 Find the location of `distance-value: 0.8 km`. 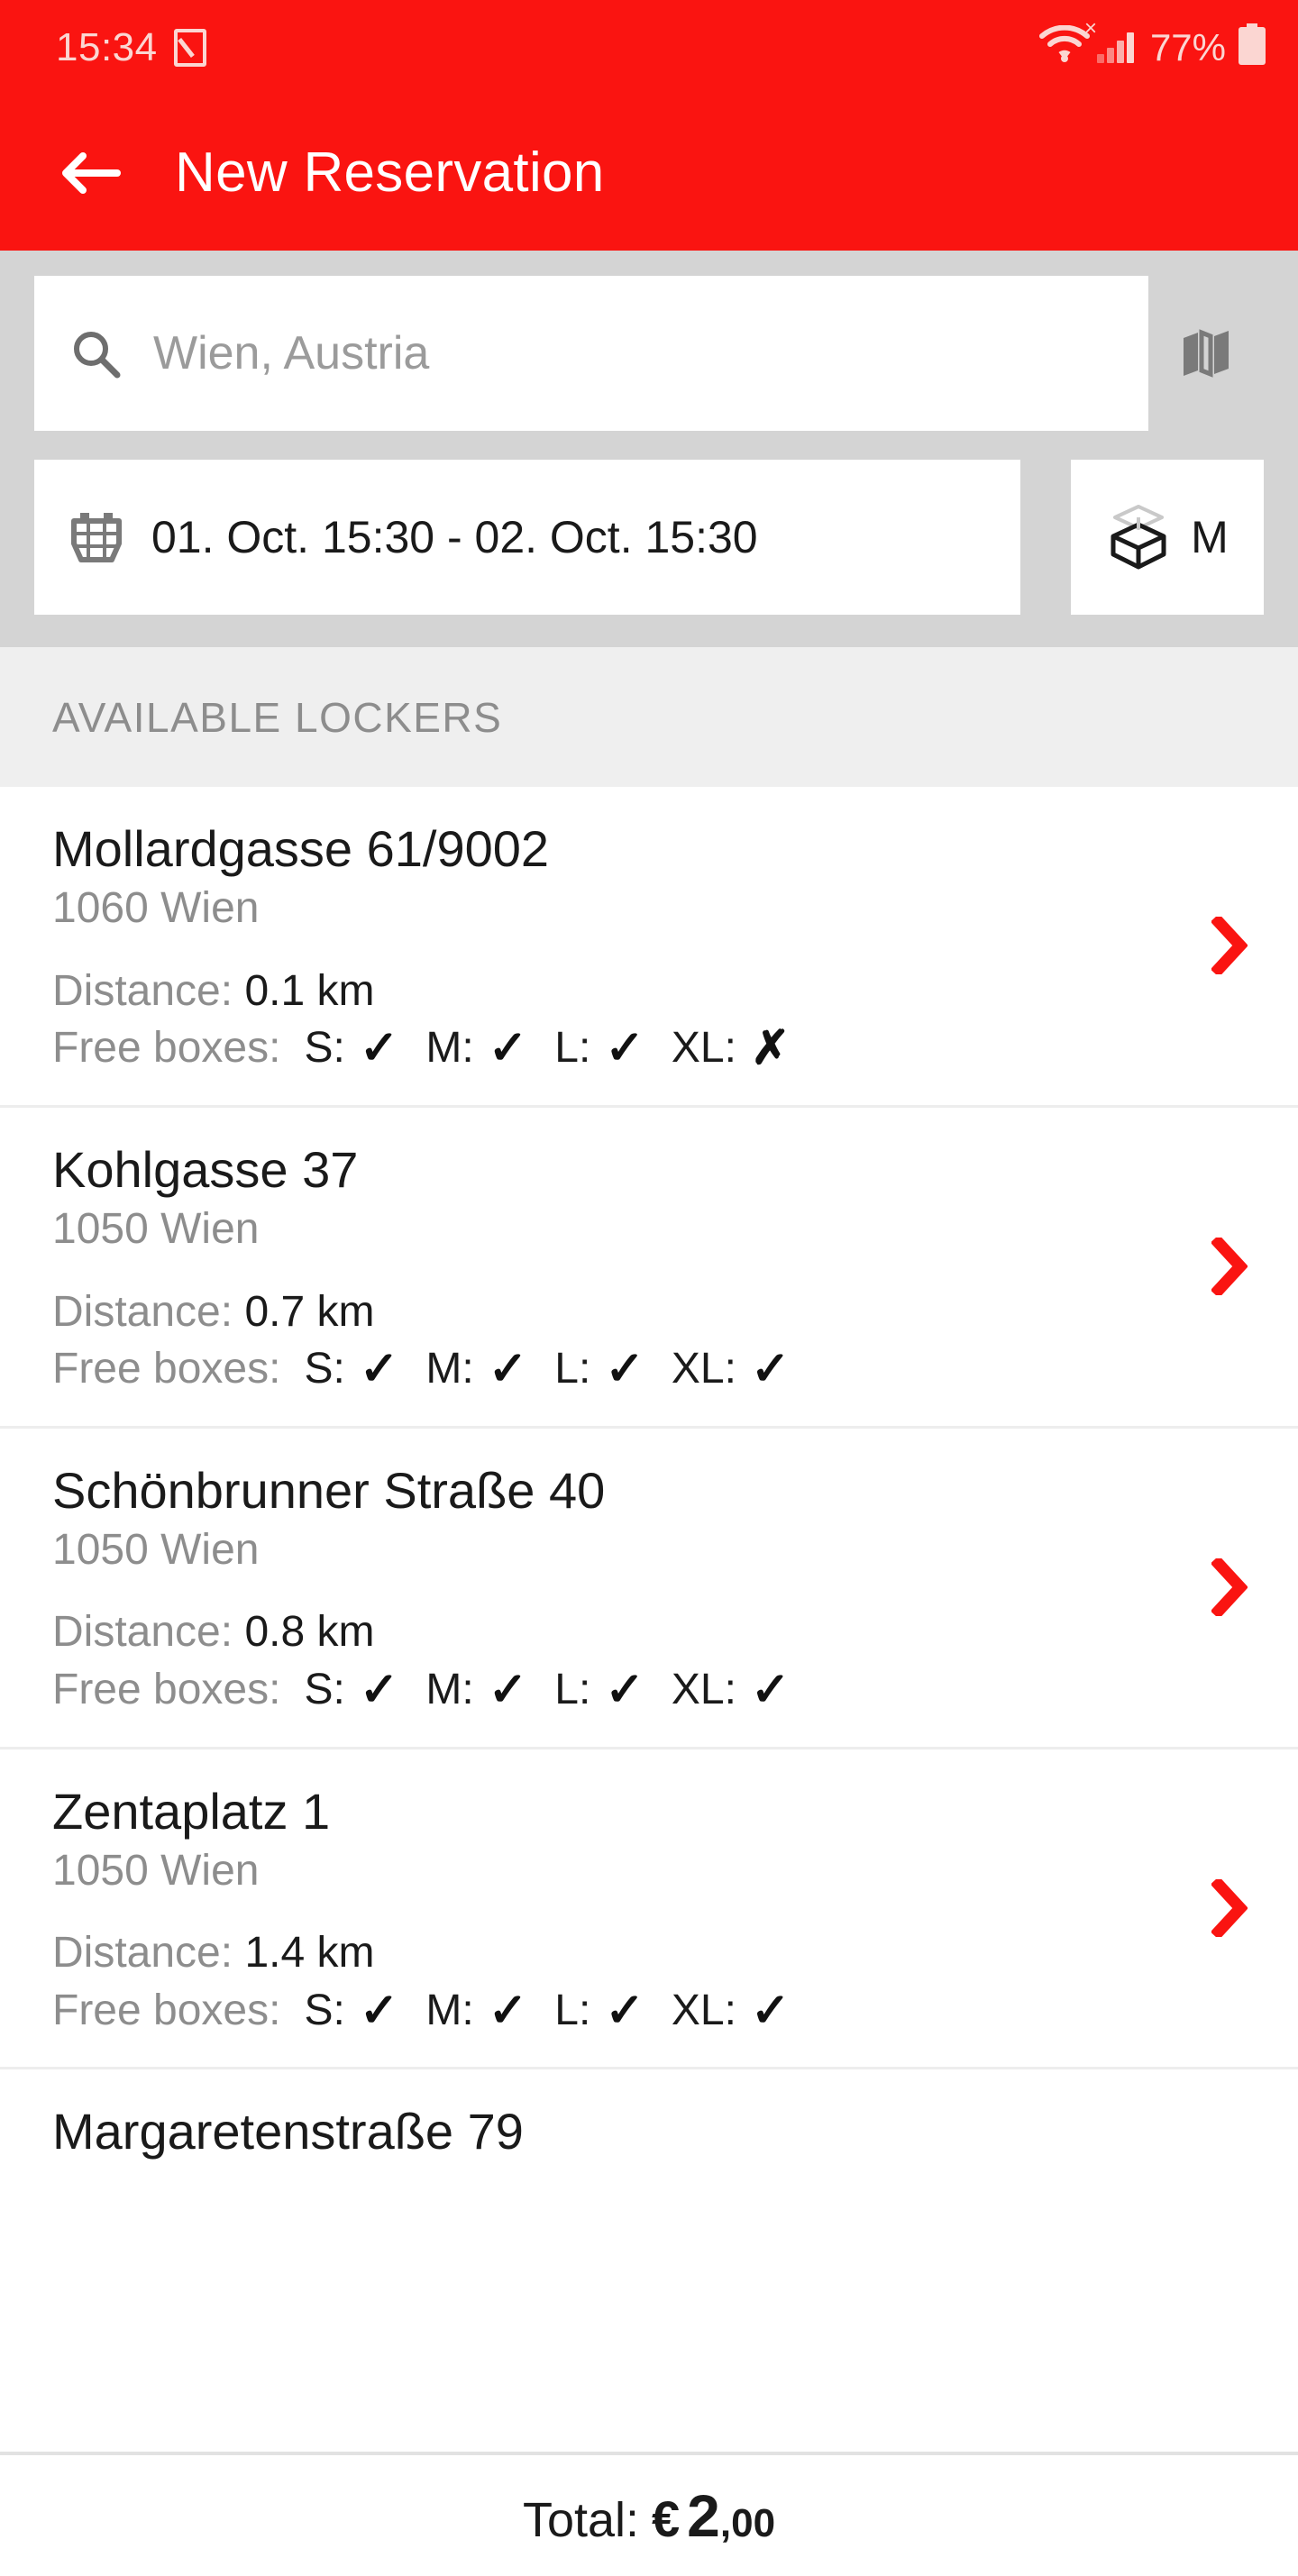

distance-value: 0.8 km is located at coordinates (309, 1632).